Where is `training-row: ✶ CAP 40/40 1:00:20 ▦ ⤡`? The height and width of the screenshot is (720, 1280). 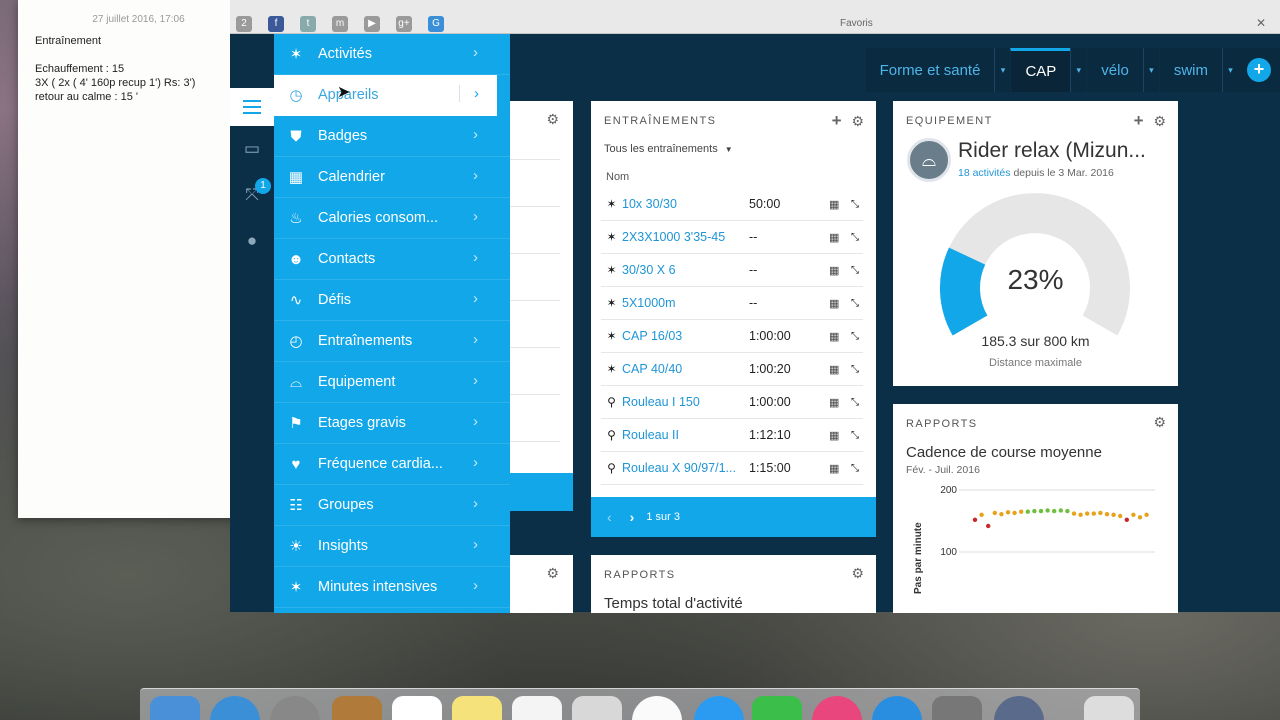 training-row: ✶ CAP 40/40 1:00:20 ▦ ⤡ is located at coordinates (732, 369).